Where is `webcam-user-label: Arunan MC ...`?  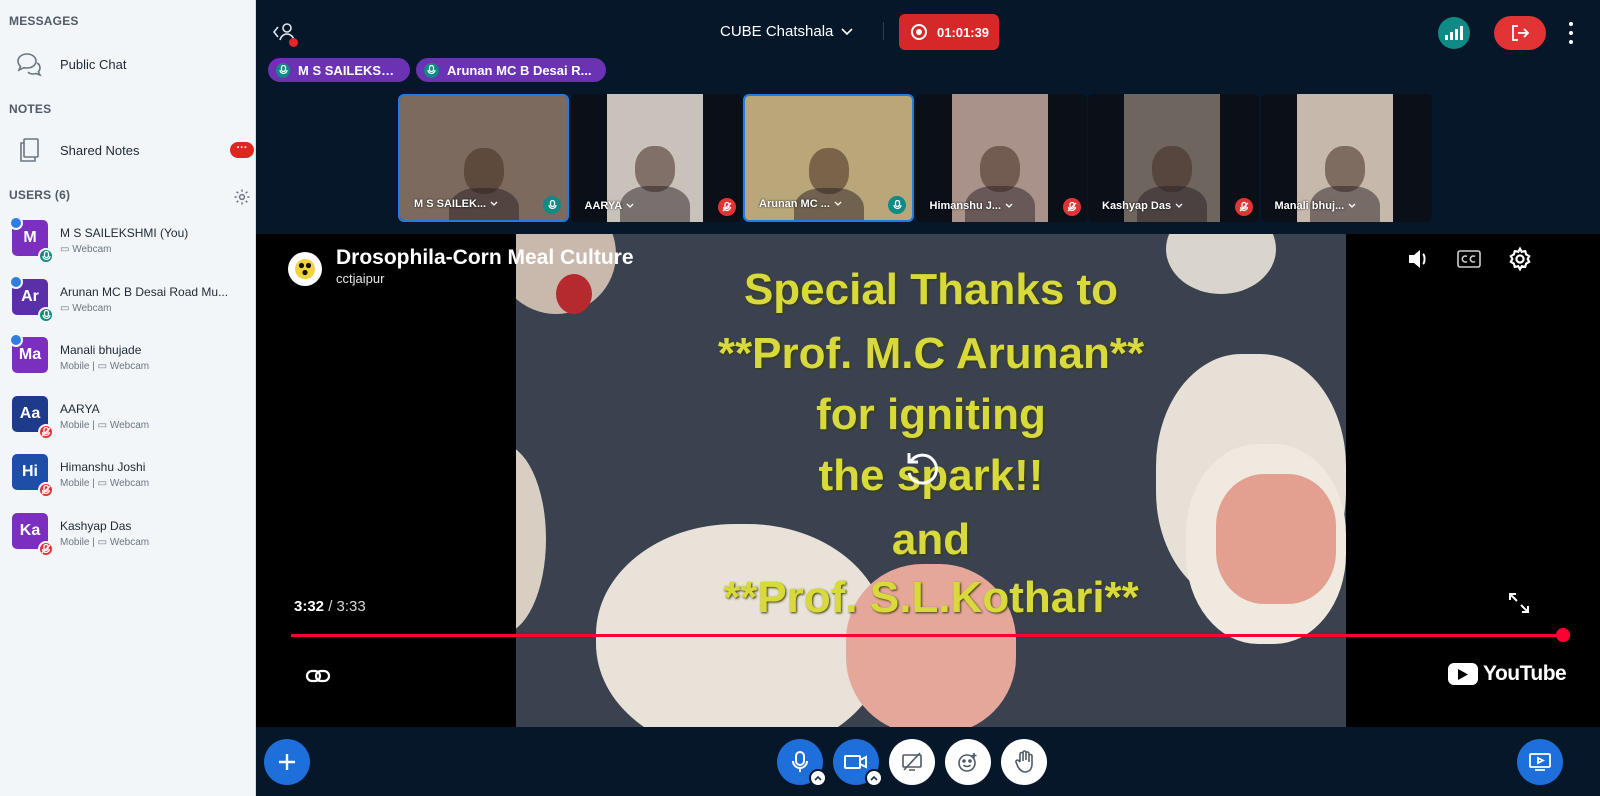
webcam-user-label: Arunan MC ... is located at coordinates (794, 204).